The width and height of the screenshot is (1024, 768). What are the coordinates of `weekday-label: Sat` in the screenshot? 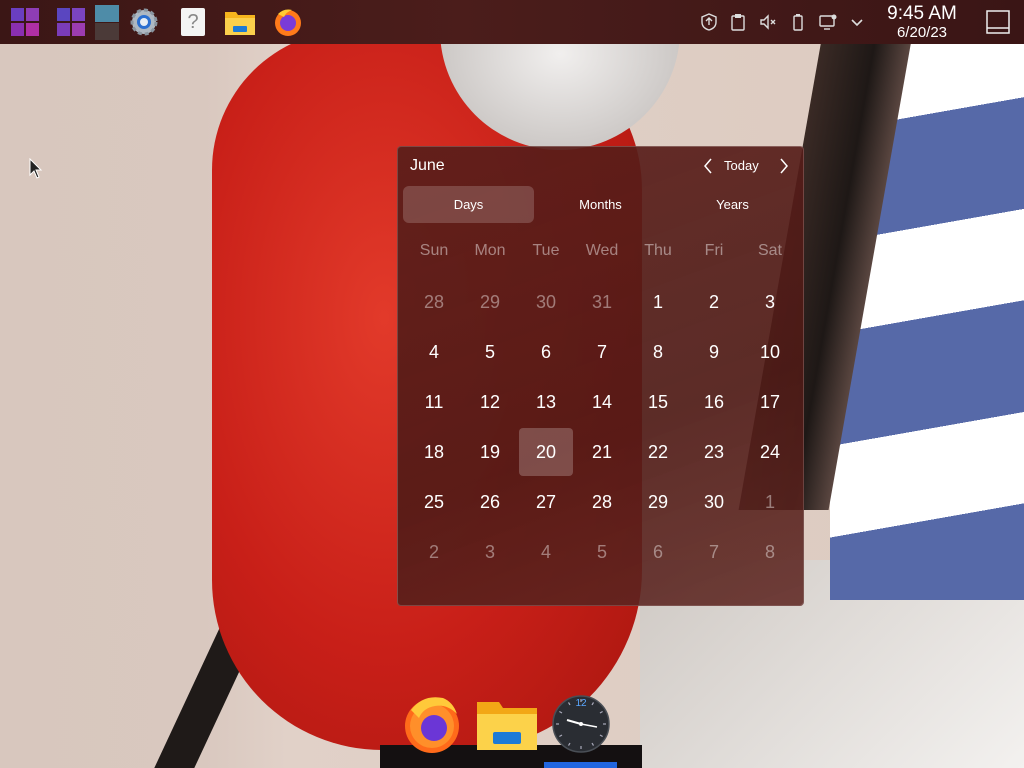 It's located at (769, 250).